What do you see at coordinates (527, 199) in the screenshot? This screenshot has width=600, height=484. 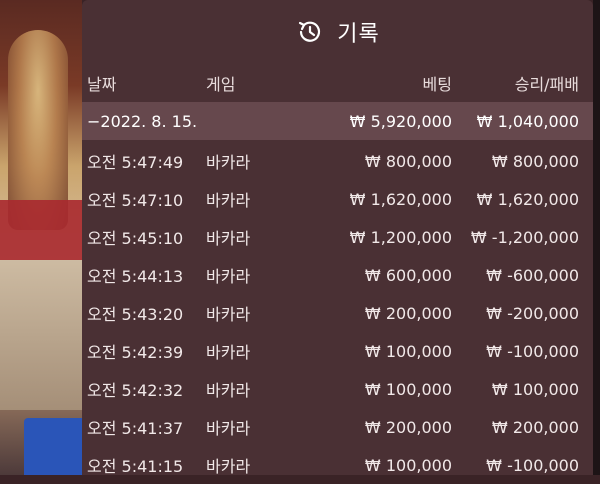 I see `row-result: ₩ 1,620,000` at bounding box center [527, 199].